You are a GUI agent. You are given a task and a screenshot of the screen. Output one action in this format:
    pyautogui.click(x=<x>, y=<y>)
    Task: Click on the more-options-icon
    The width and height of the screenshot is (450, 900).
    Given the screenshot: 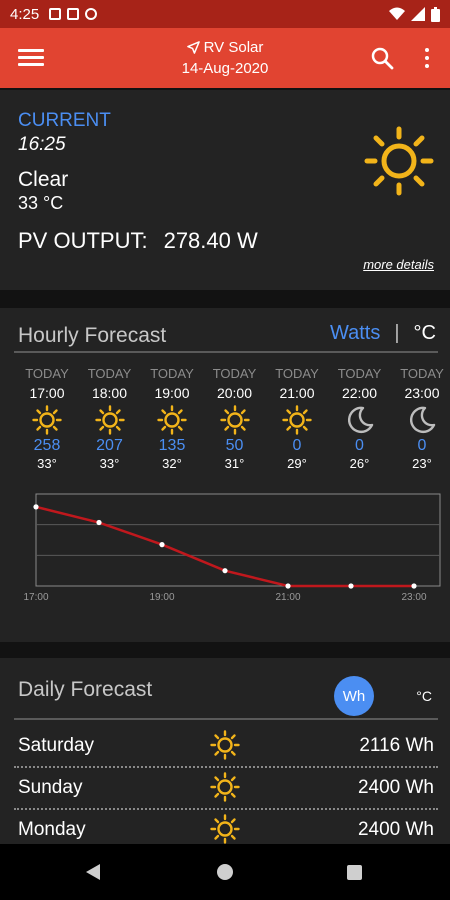 What is the action you would take?
    pyautogui.click(x=427, y=58)
    